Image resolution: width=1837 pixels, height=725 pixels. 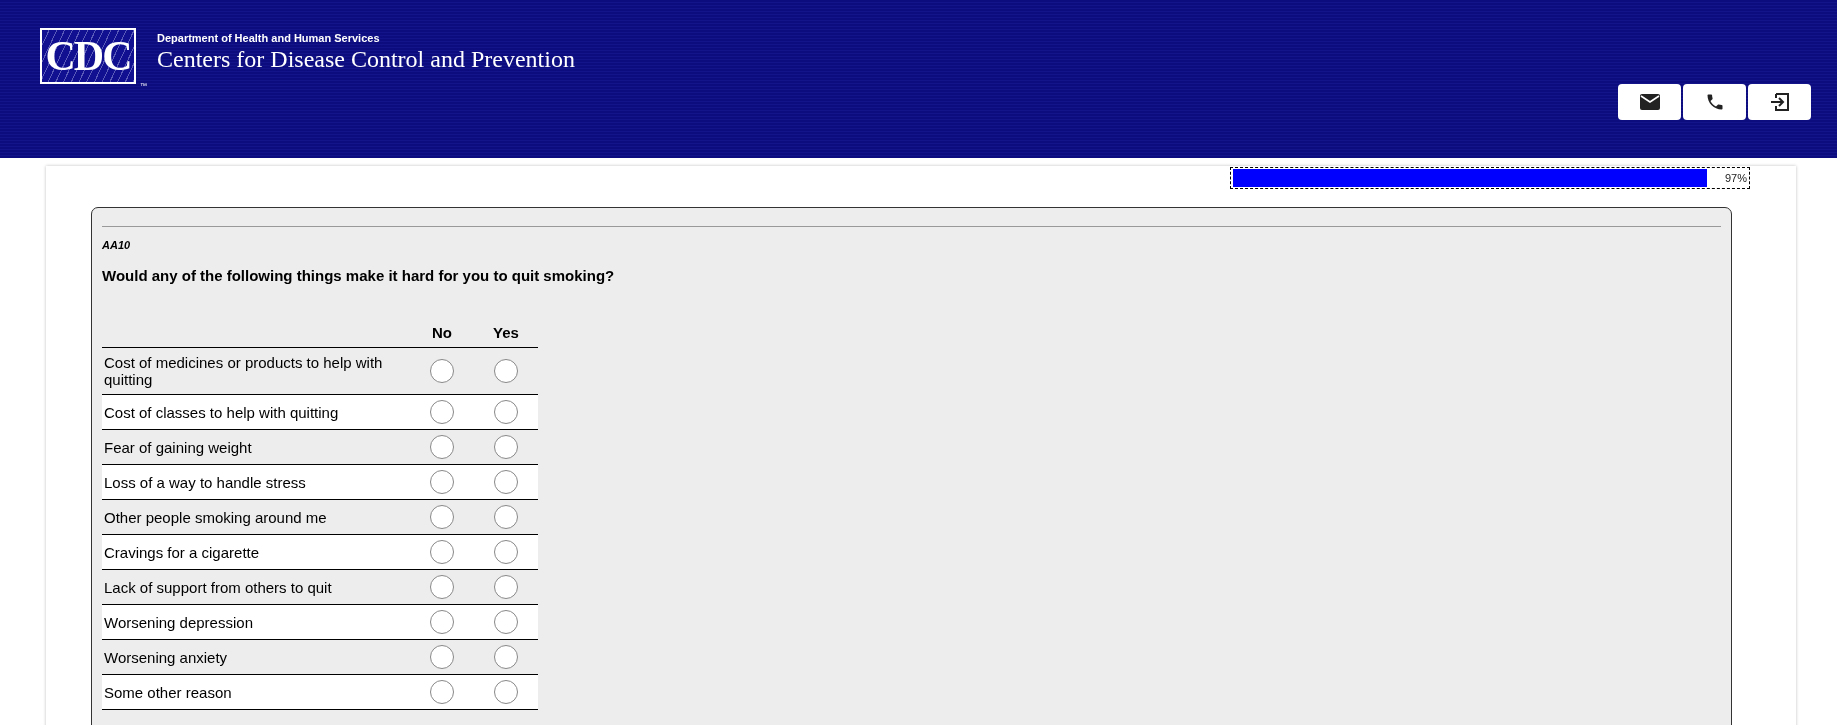 What do you see at coordinates (256, 587) in the screenshot?
I see `row-label: Lack of support from others to quit` at bounding box center [256, 587].